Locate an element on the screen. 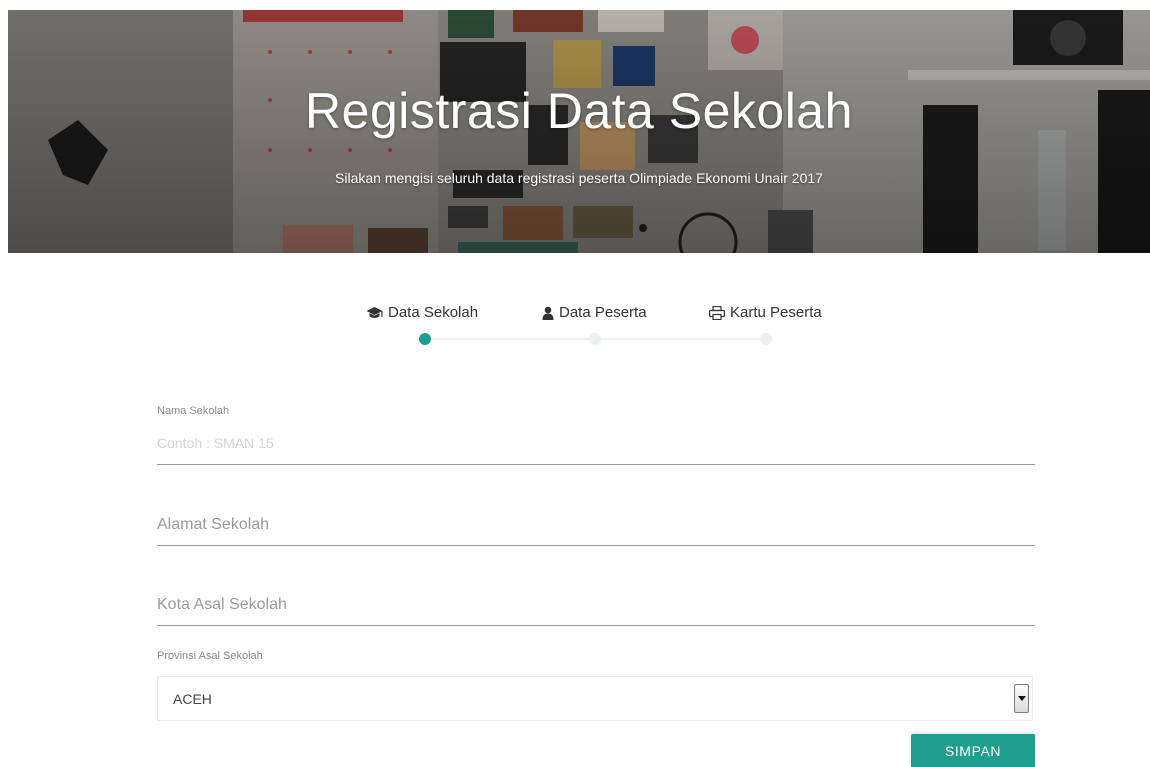  nama-sekolah-label: Nama Sekolah is located at coordinates (193, 411).